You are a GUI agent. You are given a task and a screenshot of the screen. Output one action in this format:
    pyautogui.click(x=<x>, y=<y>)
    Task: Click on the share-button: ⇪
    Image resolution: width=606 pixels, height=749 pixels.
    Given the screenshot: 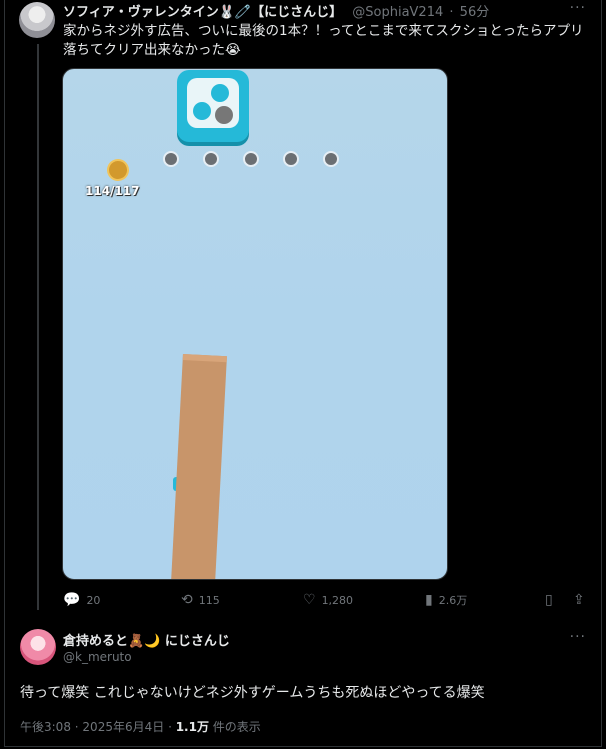 What is the action you would take?
    pyautogui.click(x=579, y=600)
    